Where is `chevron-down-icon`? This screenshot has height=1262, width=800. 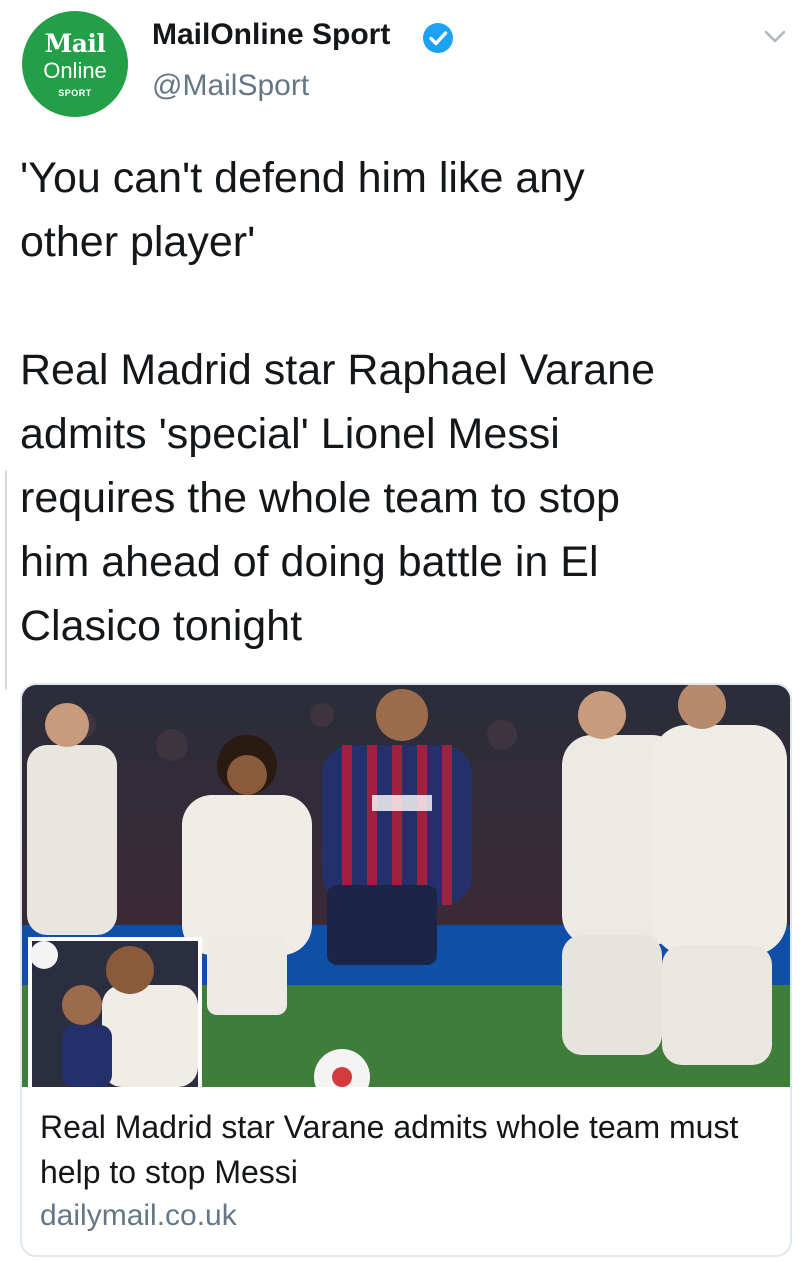
chevron-down-icon is located at coordinates (775, 37).